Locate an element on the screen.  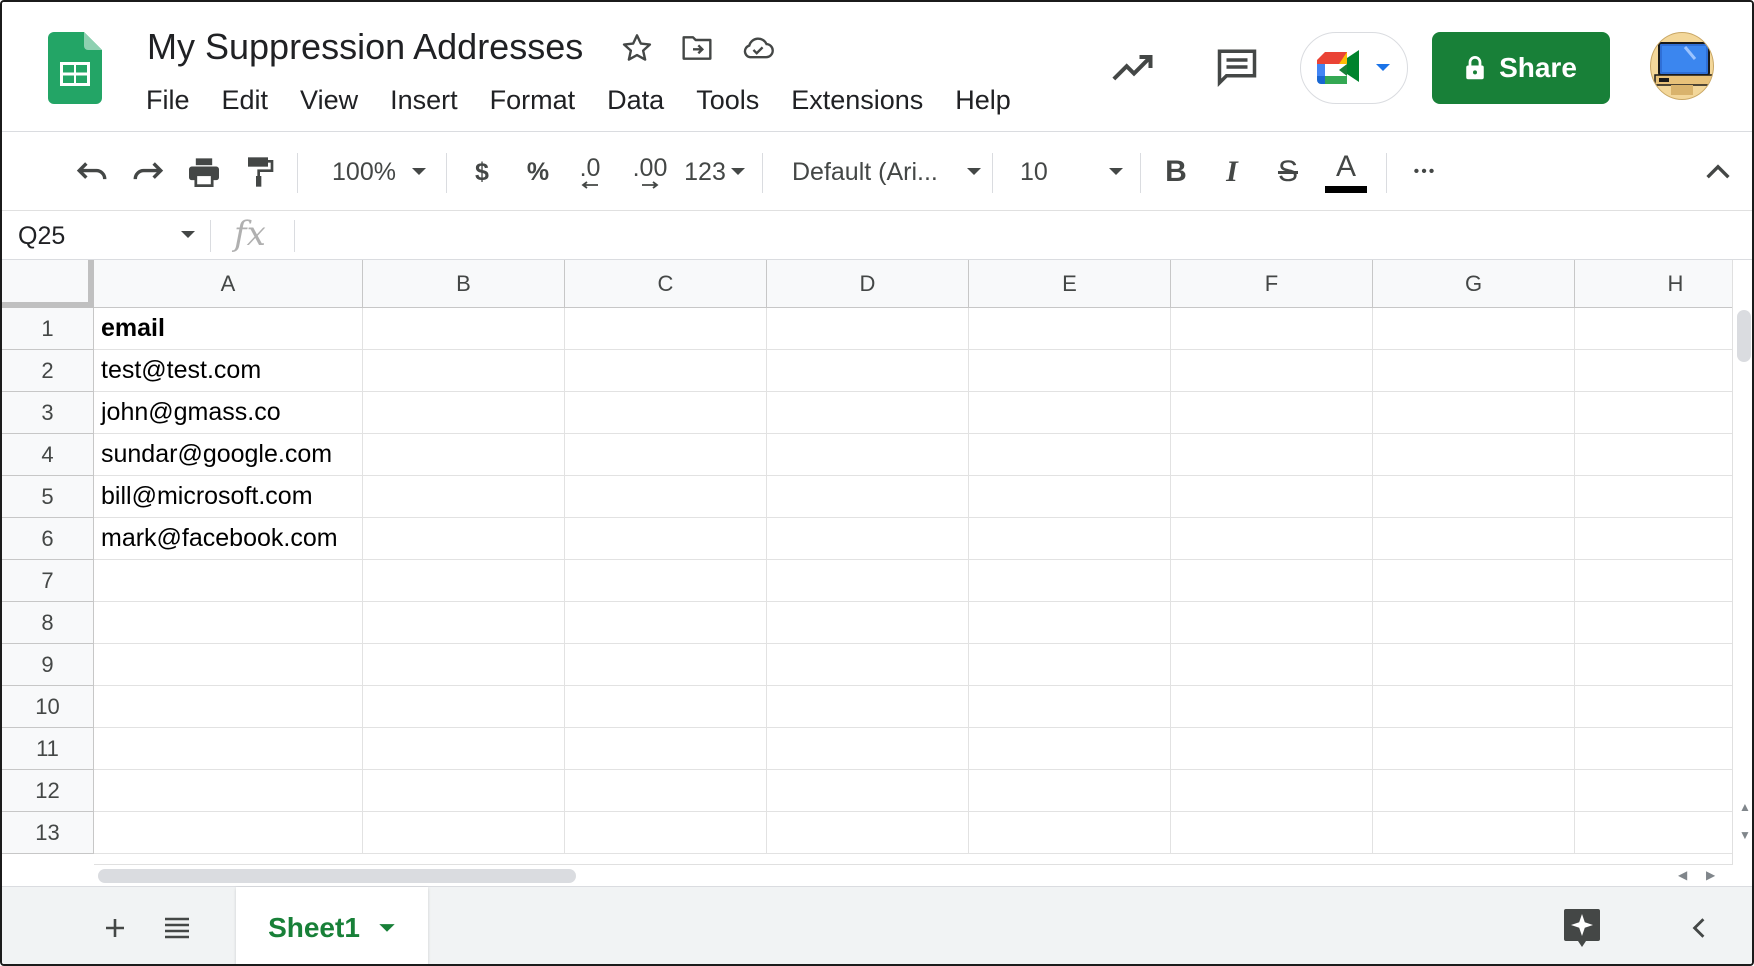
all-sheets-icon is located at coordinates (177, 928).